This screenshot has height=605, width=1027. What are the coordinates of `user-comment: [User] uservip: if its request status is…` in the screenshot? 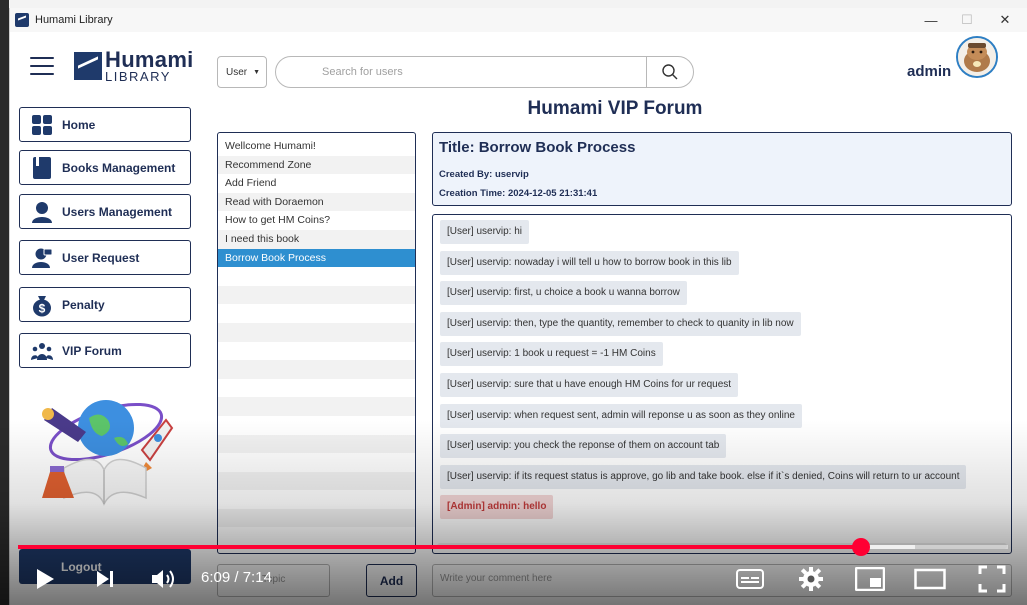 It's located at (703, 476).